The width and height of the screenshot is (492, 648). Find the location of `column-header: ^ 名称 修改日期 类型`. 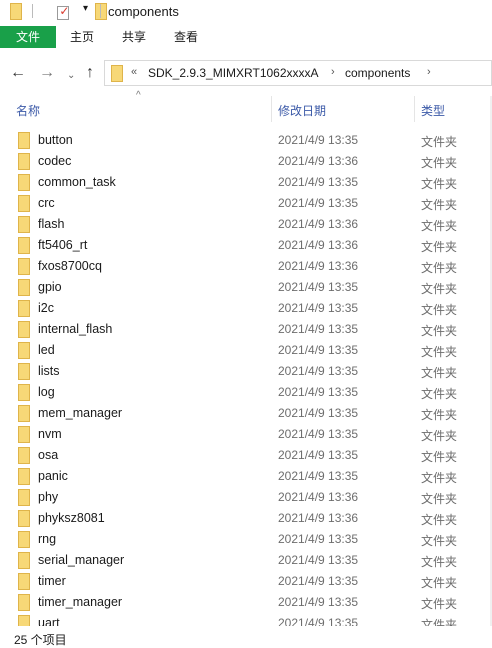

column-header: ^ 名称 修改日期 类型 is located at coordinates (246, 106).